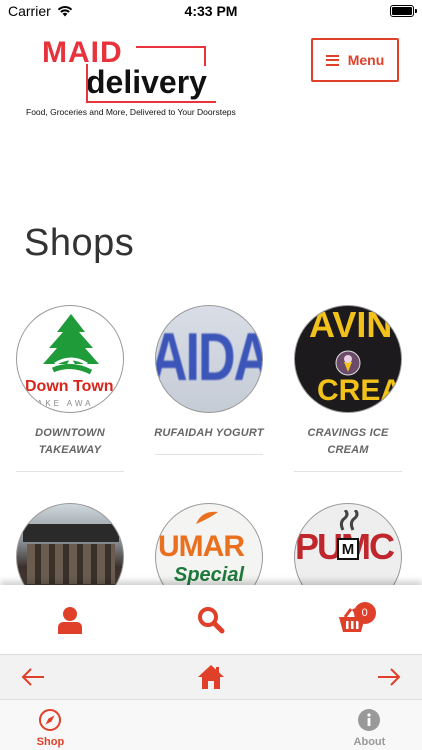 The height and width of the screenshot is (750, 422). I want to click on battery-icon, so click(403, 11).